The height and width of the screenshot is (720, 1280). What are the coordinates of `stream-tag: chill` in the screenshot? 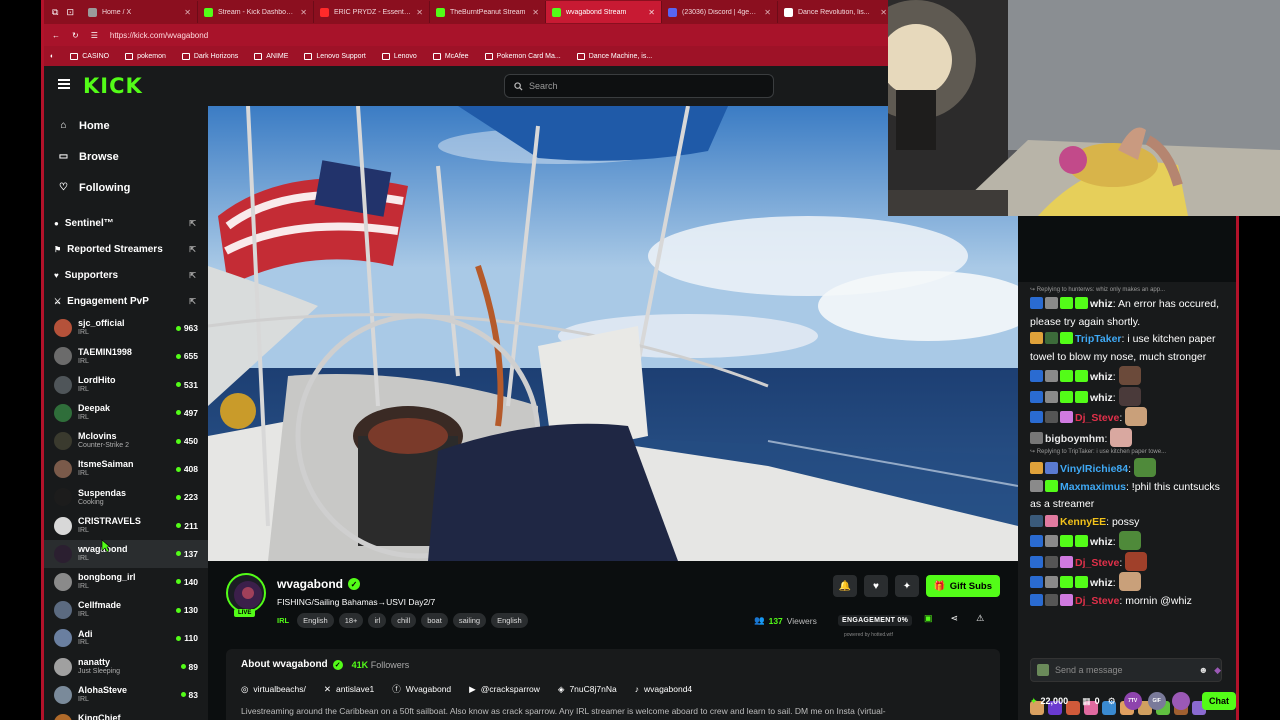 It's located at (404, 620).